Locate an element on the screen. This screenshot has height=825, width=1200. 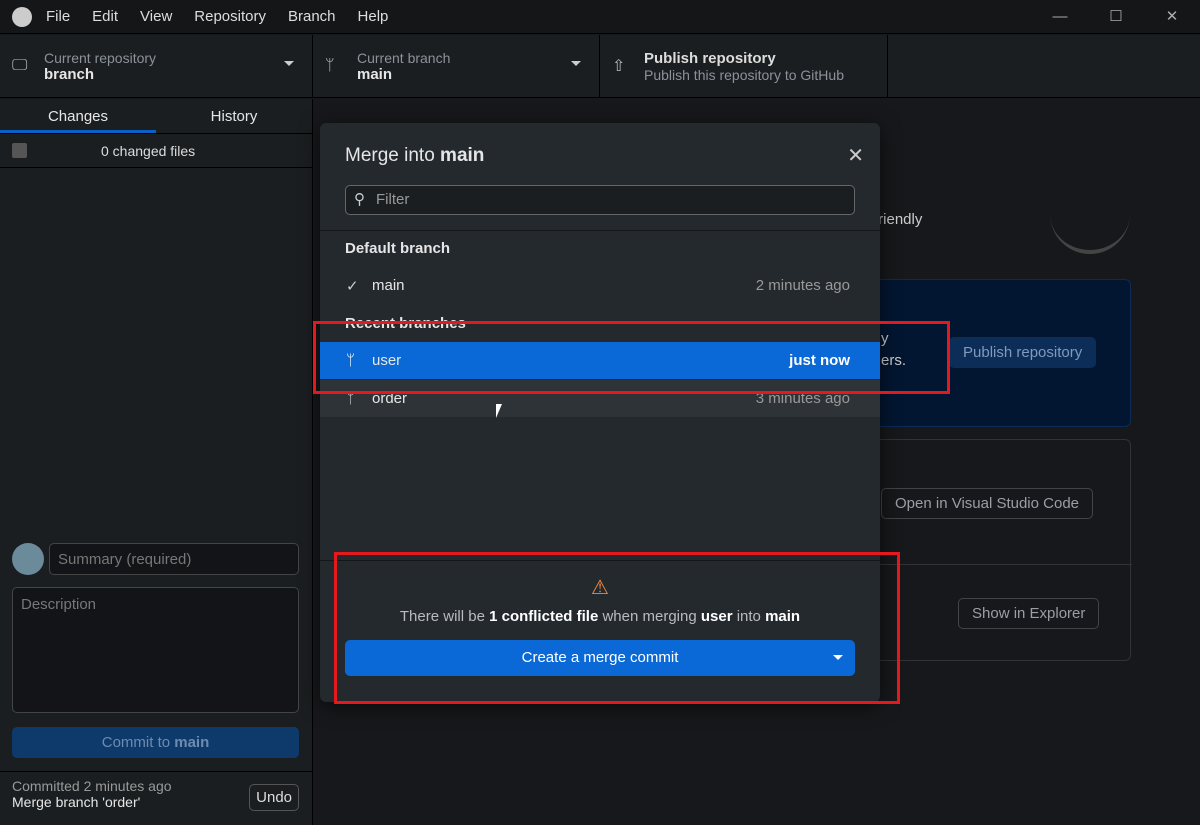
title-bar: File Edit View Repository Branch Help — ☐ ✕ is located at coordinates (600, 17).